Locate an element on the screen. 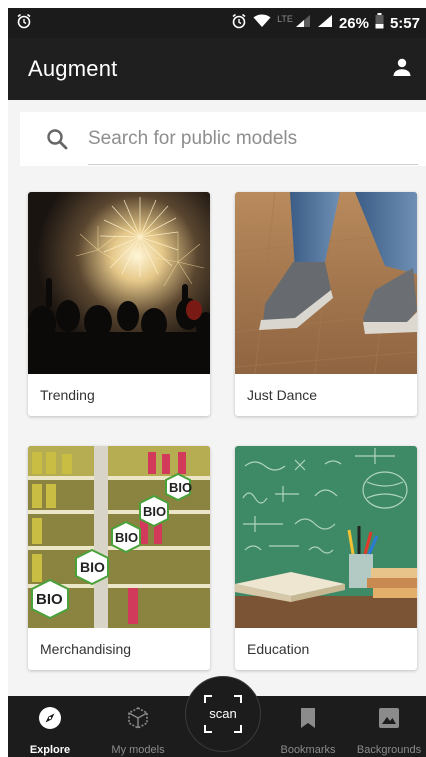 Image resolution: width=426 pixels, height=757 pixels. nav-label: Explore is located at coordinates (50, 750).